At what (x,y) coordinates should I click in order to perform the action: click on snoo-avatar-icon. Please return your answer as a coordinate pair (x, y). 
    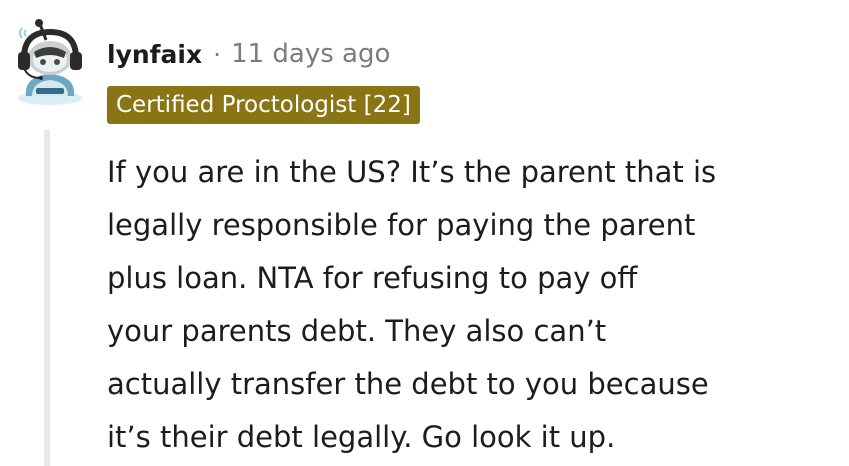
    Looking at the image, I should click on (50, 62).